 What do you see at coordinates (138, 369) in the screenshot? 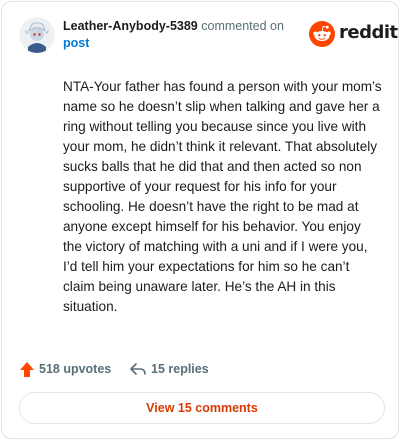
I see `reply-arrow-icon` at bounding box center [138, 369].